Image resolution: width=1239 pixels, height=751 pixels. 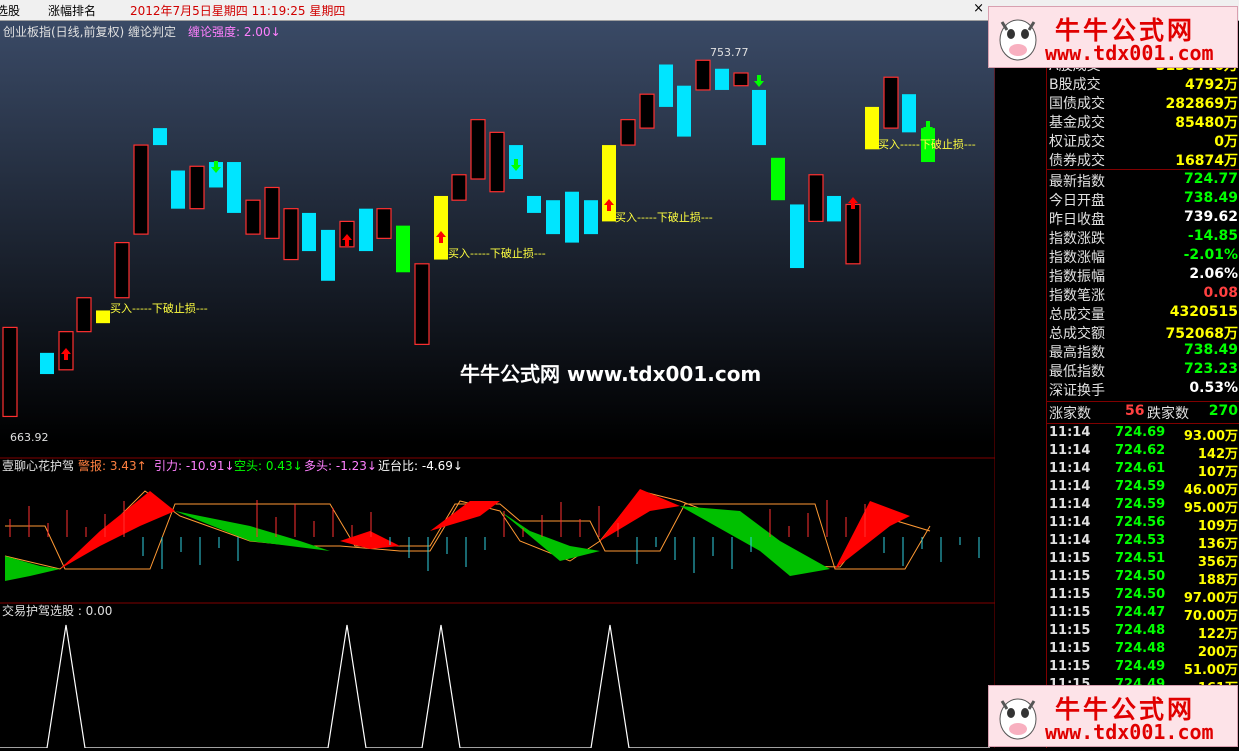 What do you see at coordinates (1143, 104) in the screenshot?
I see `quote-row: 国债成交 282869万` at bounding box center [1143, 104].